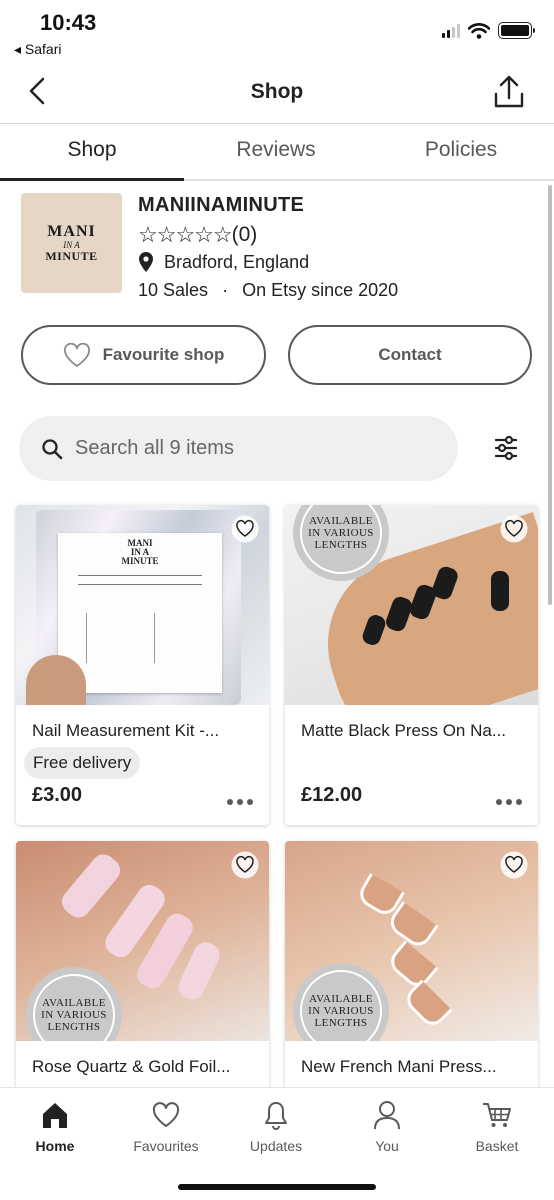 This screenshot has width=554, height=1200. Describe the element at coordinates (479, 30) in the screenshot. I see `wifi-icon` at that location.